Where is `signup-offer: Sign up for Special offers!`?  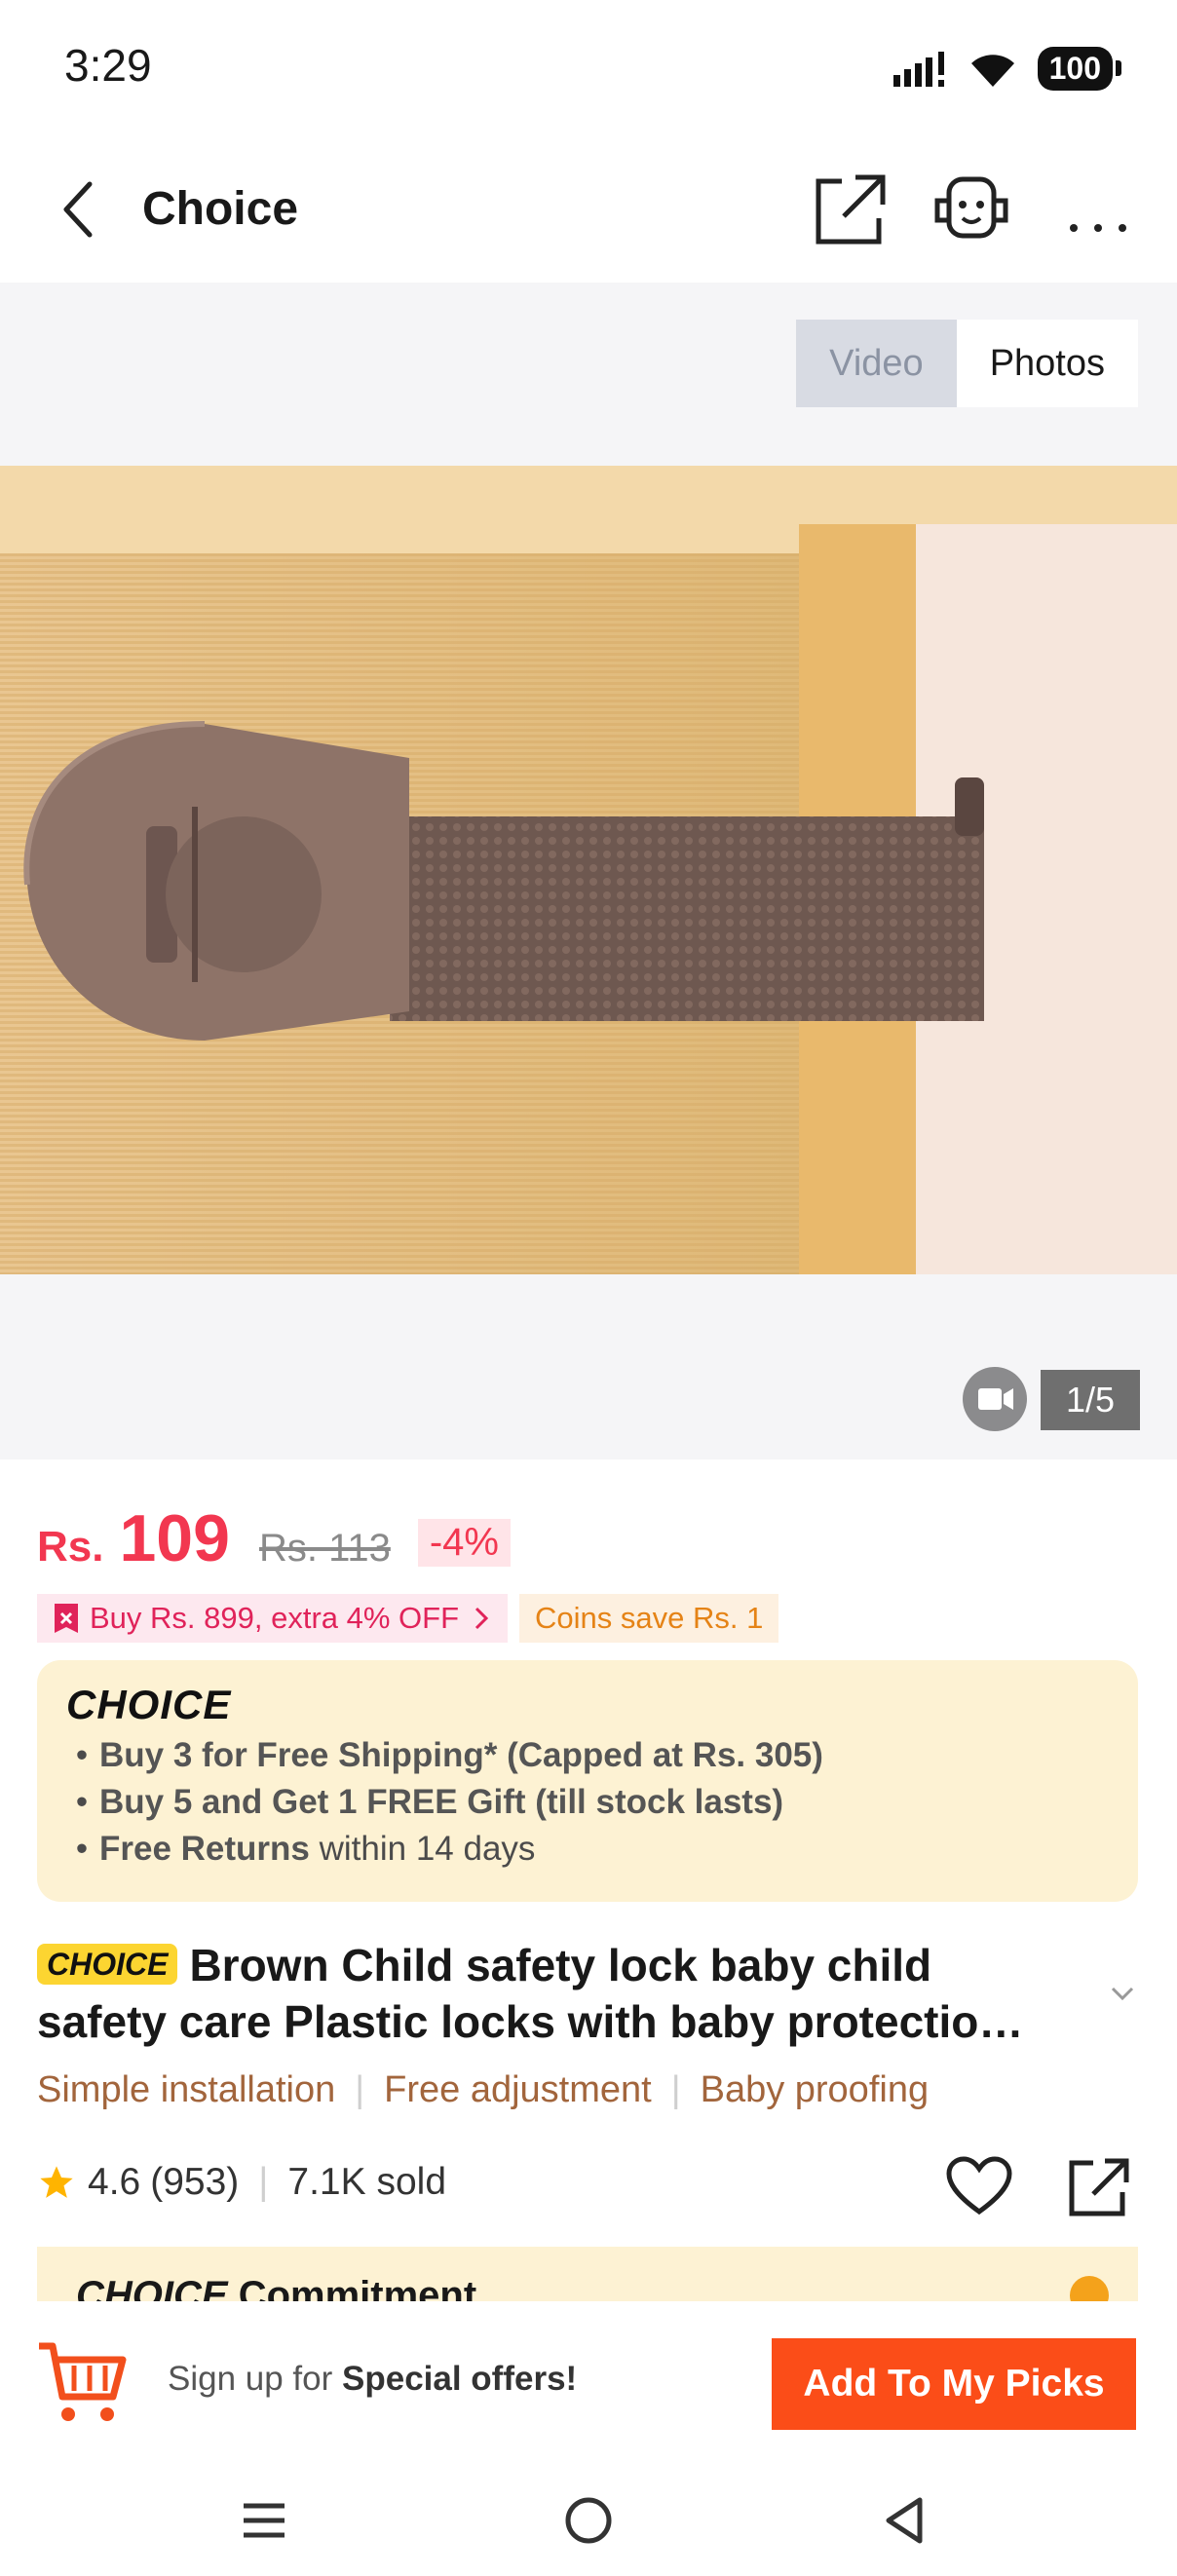
signup-offer: Sign up for Special offers! is located at coordinates (372, 2379).